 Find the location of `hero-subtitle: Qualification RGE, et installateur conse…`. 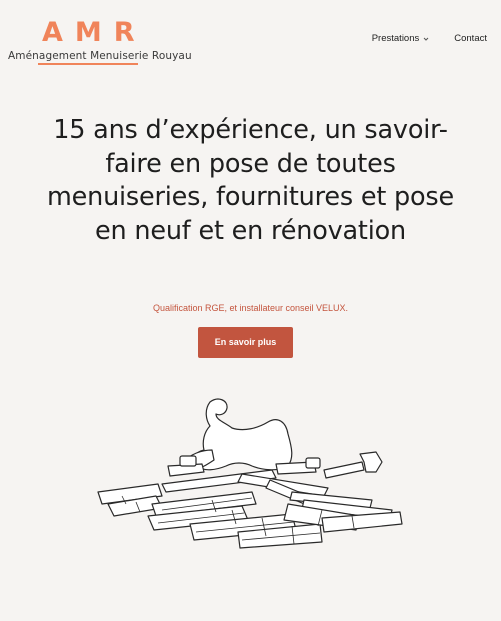

hero-subtitle: Qualification RGE, et installateur conse… is located at coordinates (250, 308).